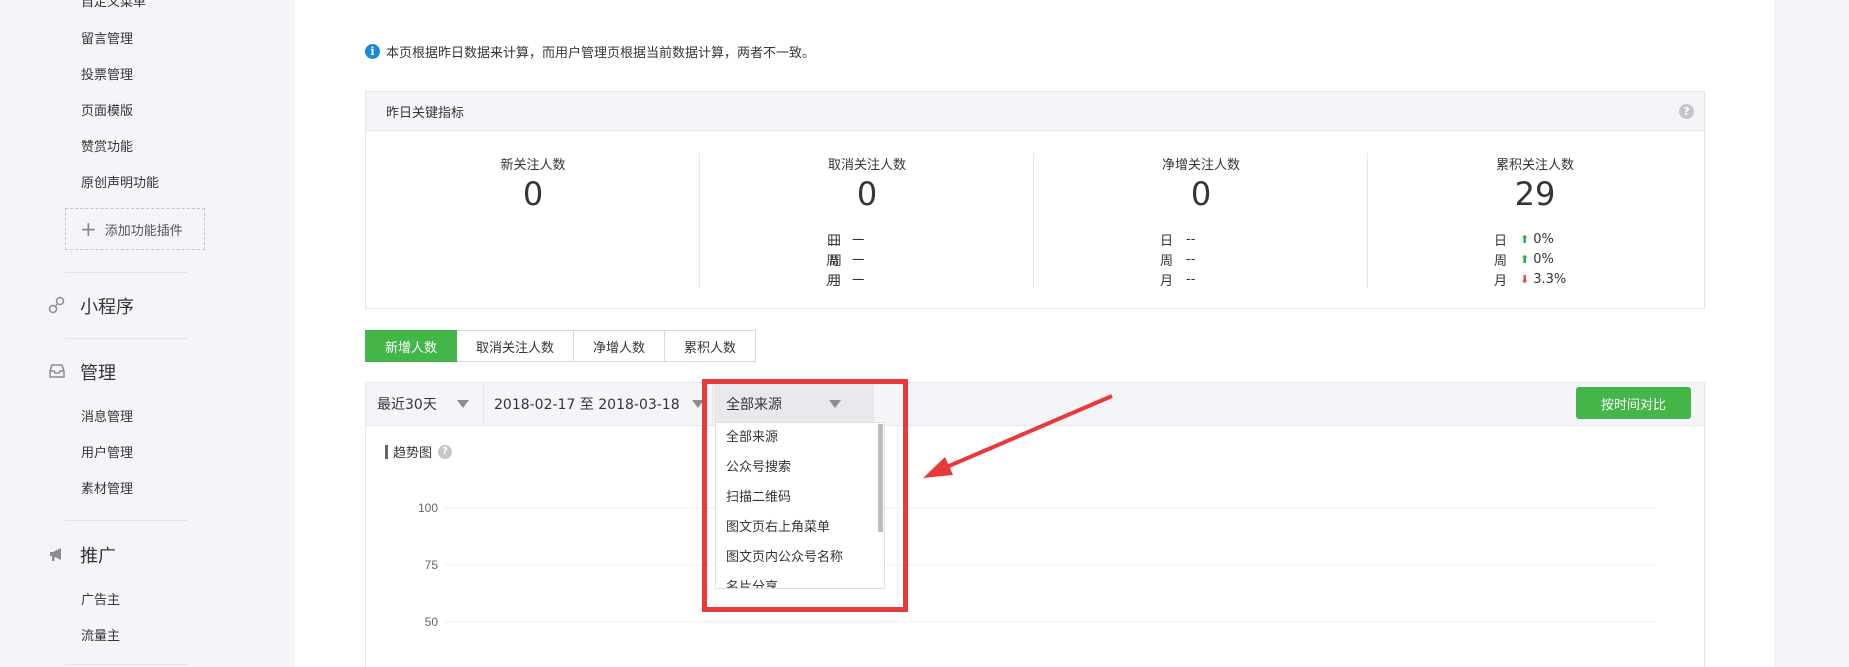  I want to click on kpi-total-followers-rates: 日 ⬆ 0% 周 ⬆ 0% 月 ⬇ 3.3%, so click(1530, 259).